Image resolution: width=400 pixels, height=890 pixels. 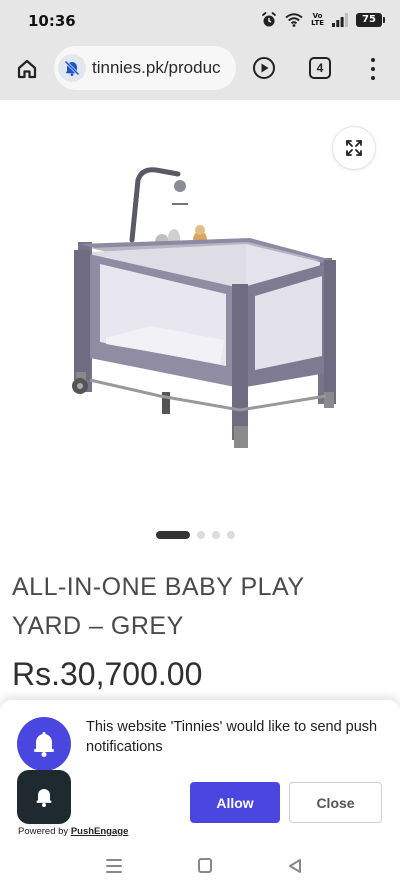 I want to click on address-bar: tinnies.pk/produc, so click(x=145, y=68).